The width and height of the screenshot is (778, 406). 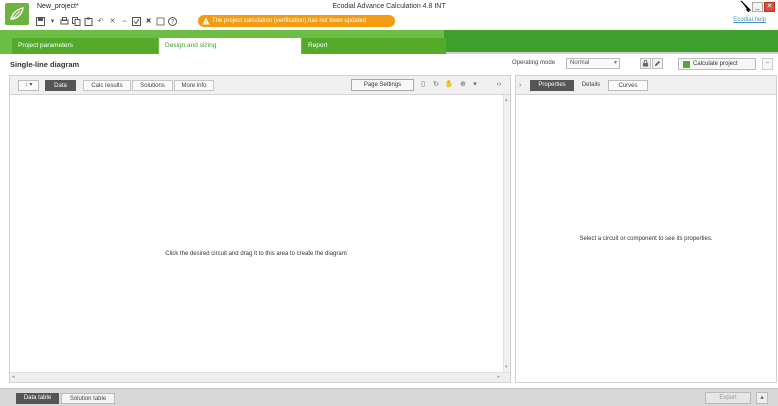 What do you see at coordinates (628, 85) in the screenshot?
I see `tab-curves: Curves` at bounding box center [628, 85].